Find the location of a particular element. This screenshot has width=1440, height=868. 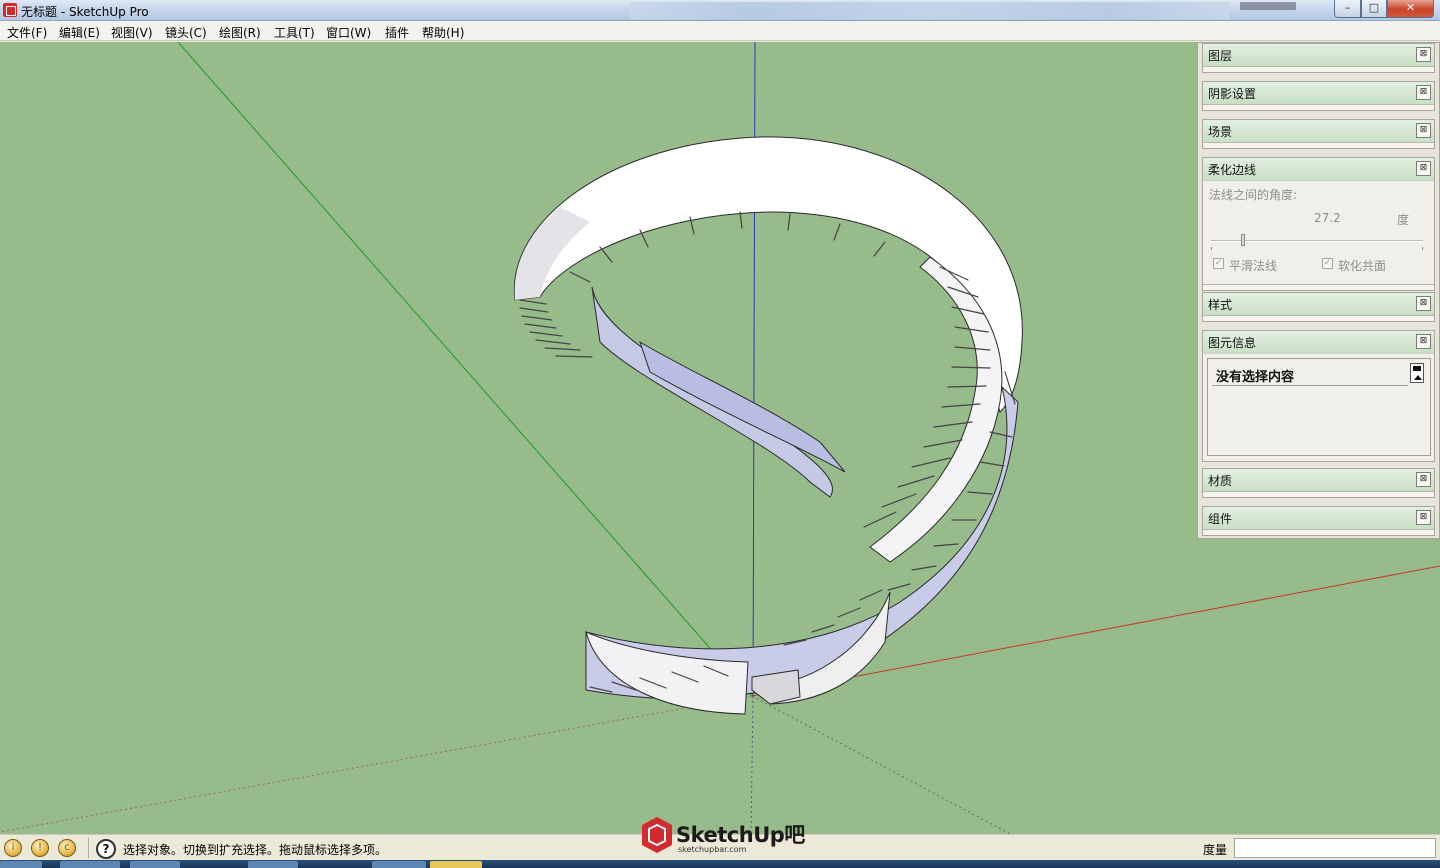

blue-axis-dashed is located at coordinates (752, 764).